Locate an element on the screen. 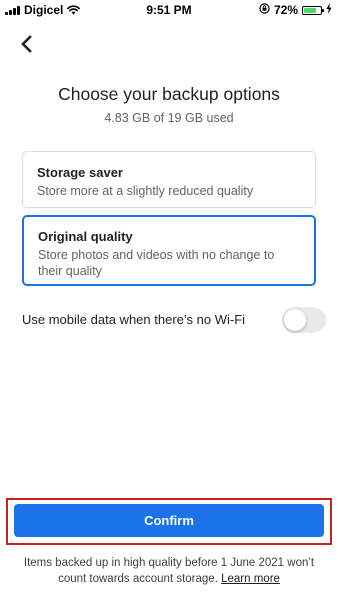  back-button is located at coordinates (26, 44).